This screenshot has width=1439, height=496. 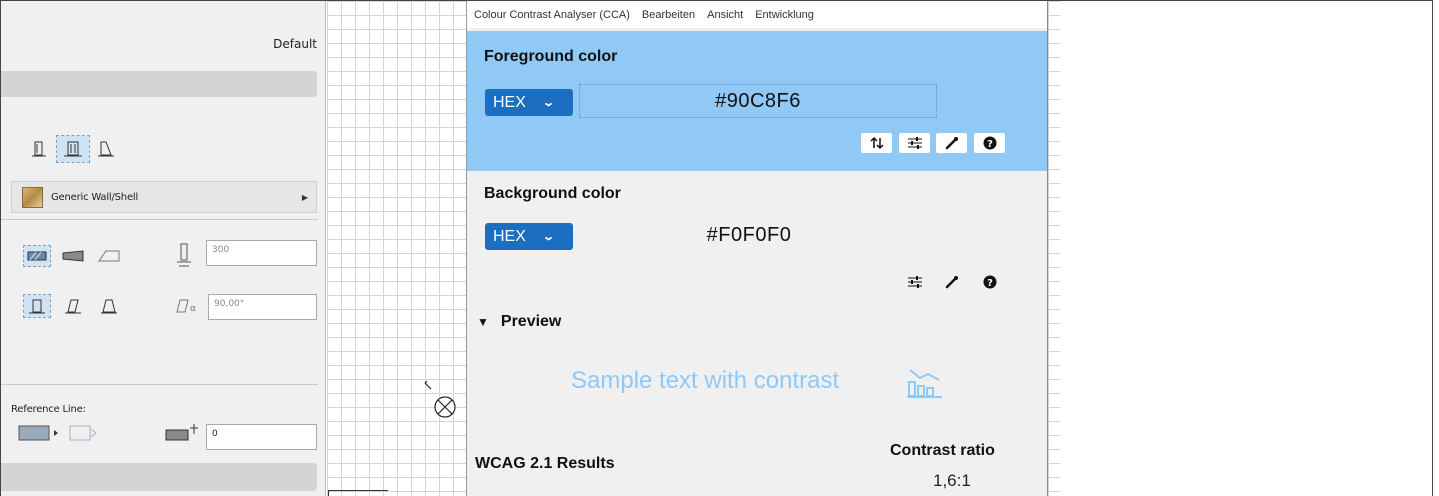 What do you see at coordinates (952, 480) in the screenshot?
I see `contrast-ratio-value: 1,6:1` at bounding box center [952, 480].